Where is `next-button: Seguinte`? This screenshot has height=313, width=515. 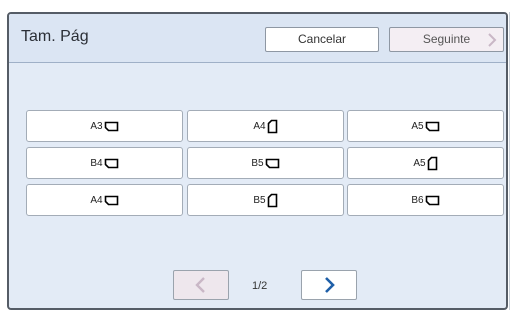 next-button: Seguinte is located at coordinates (446, 39).